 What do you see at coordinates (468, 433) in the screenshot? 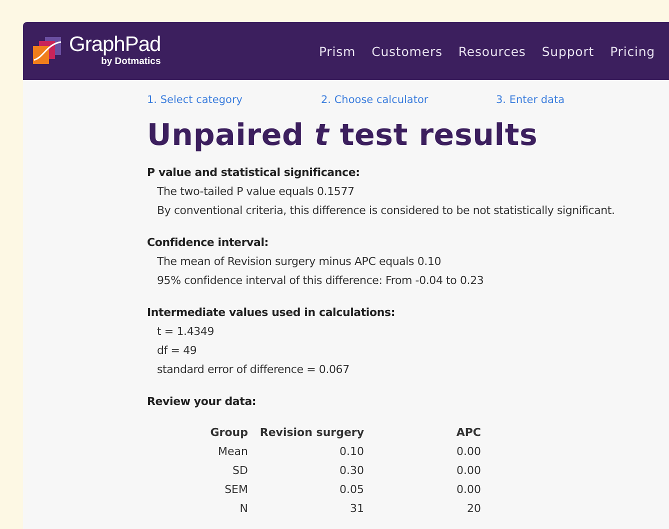
I see `column-header: APC` at bounding box center [468, 433].